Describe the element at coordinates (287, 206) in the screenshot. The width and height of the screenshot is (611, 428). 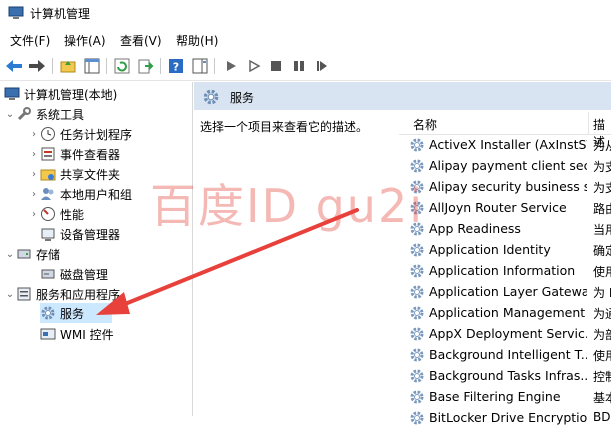
I see `watermark: 百度ID gu2i` at that location.